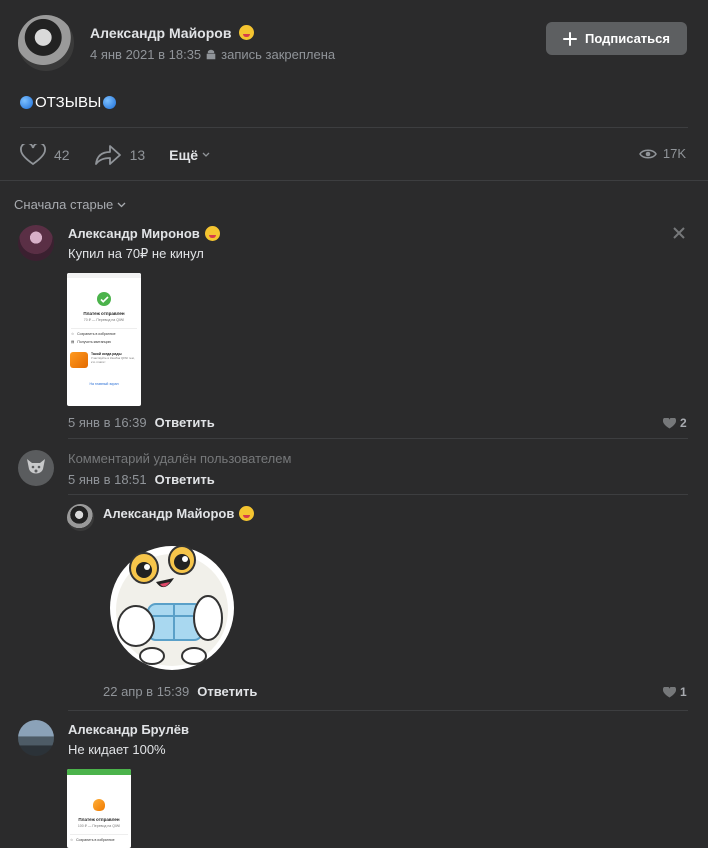  I want to click on more-label: Ещё, so click(184, 155).